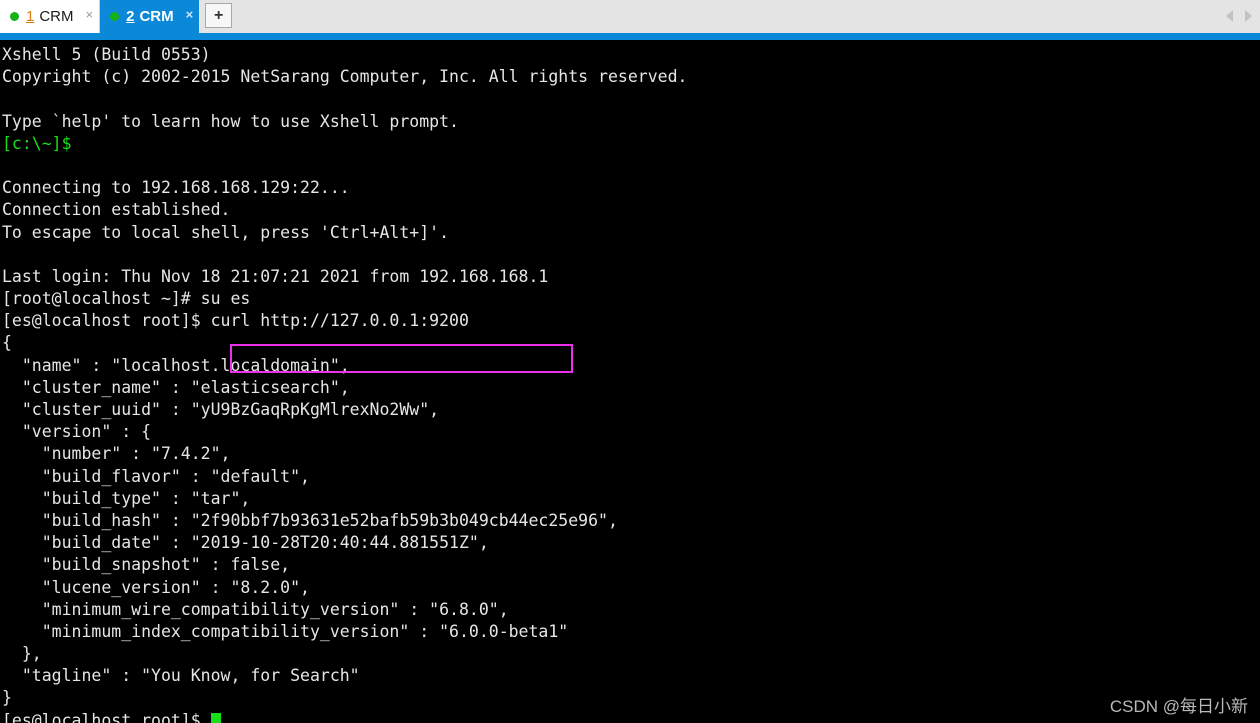 The height and width of the screenshot is (723, 1260). I want to click on terminal-line: Connection established., so click(116, 210).